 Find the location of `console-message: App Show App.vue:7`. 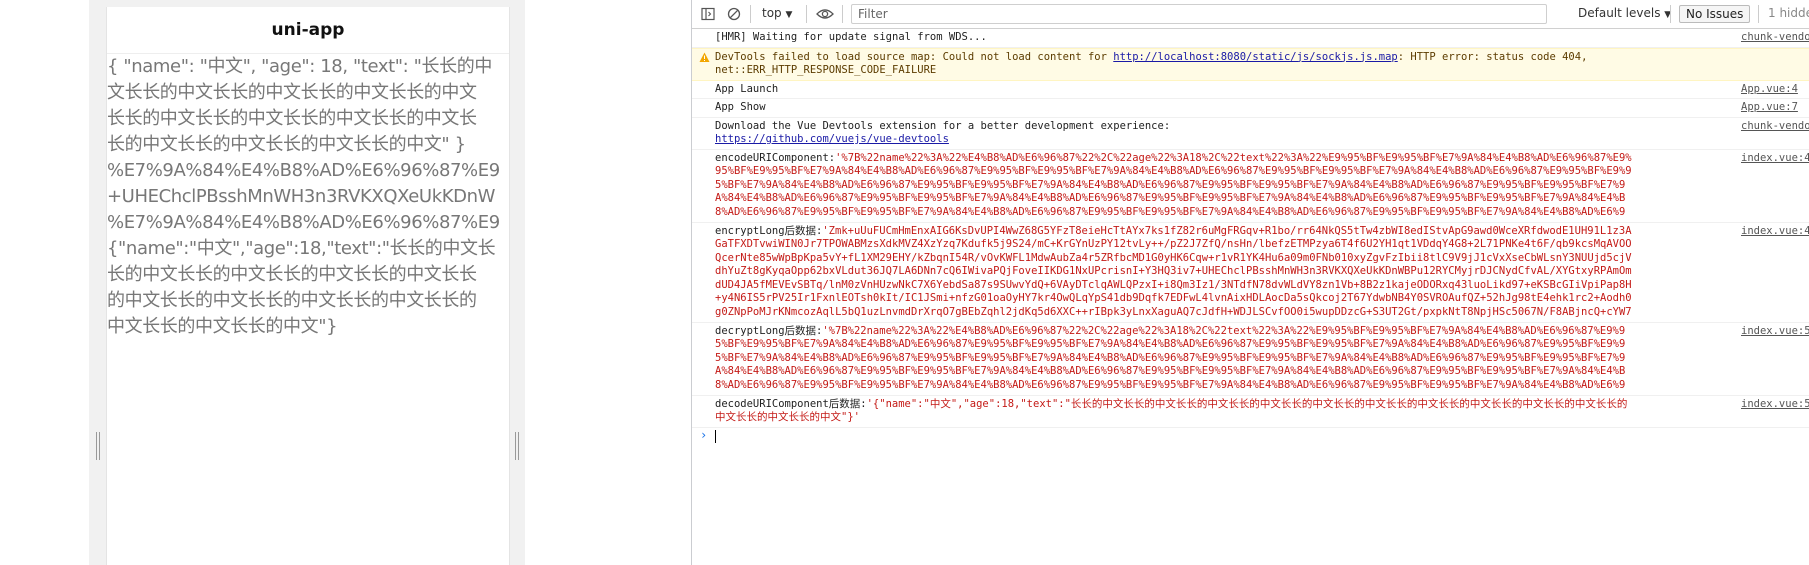

console-message: App Show App.vue:7 is located at coordinates (1250, 108).